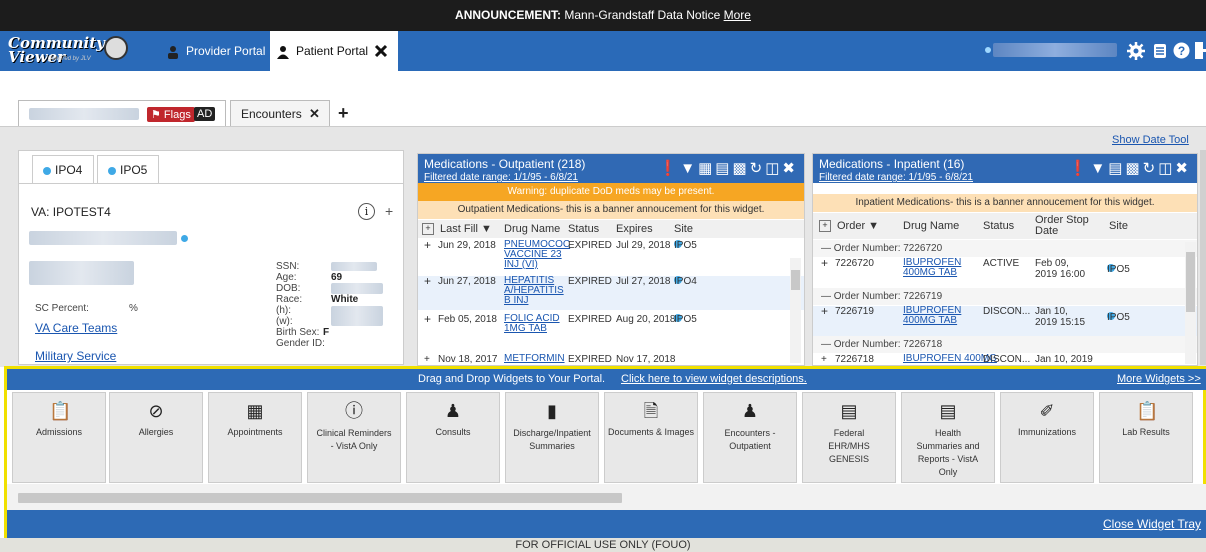  Describe the element at coordinates (205, 114) in the screenshot. I see `ad-badge: AD` at that location.